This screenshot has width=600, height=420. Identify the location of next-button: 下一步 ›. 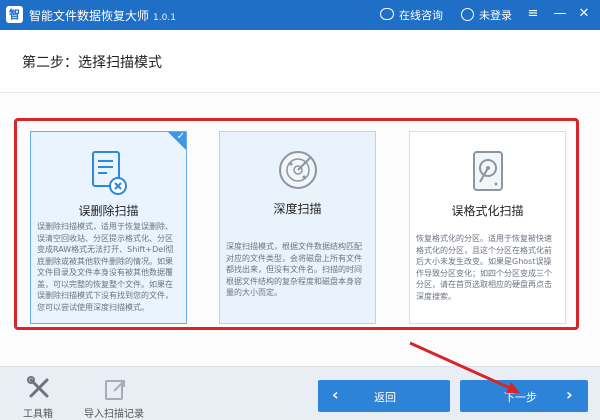
(524, 396).